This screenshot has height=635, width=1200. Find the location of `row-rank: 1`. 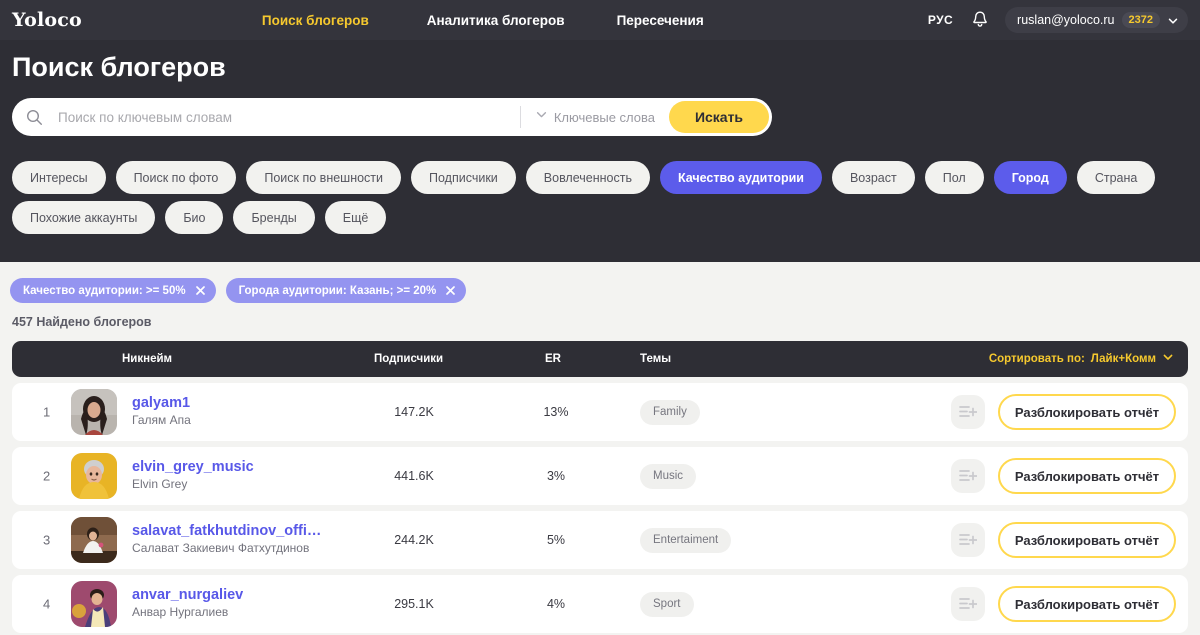

row-rank: 1 is located at coordinates (47, 412).